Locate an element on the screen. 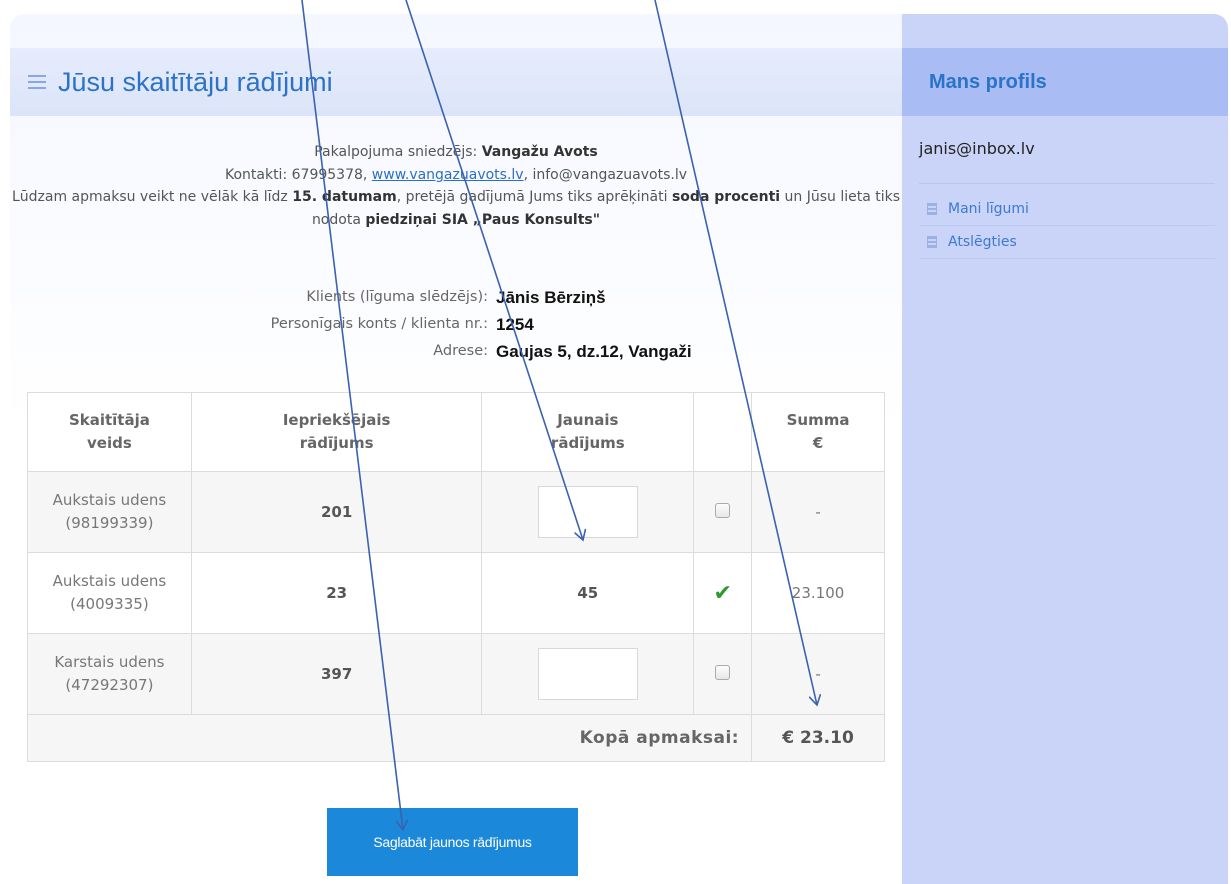  table-row: Aukstais udens (98199339) 201 - is located at coordinates (456, 512).